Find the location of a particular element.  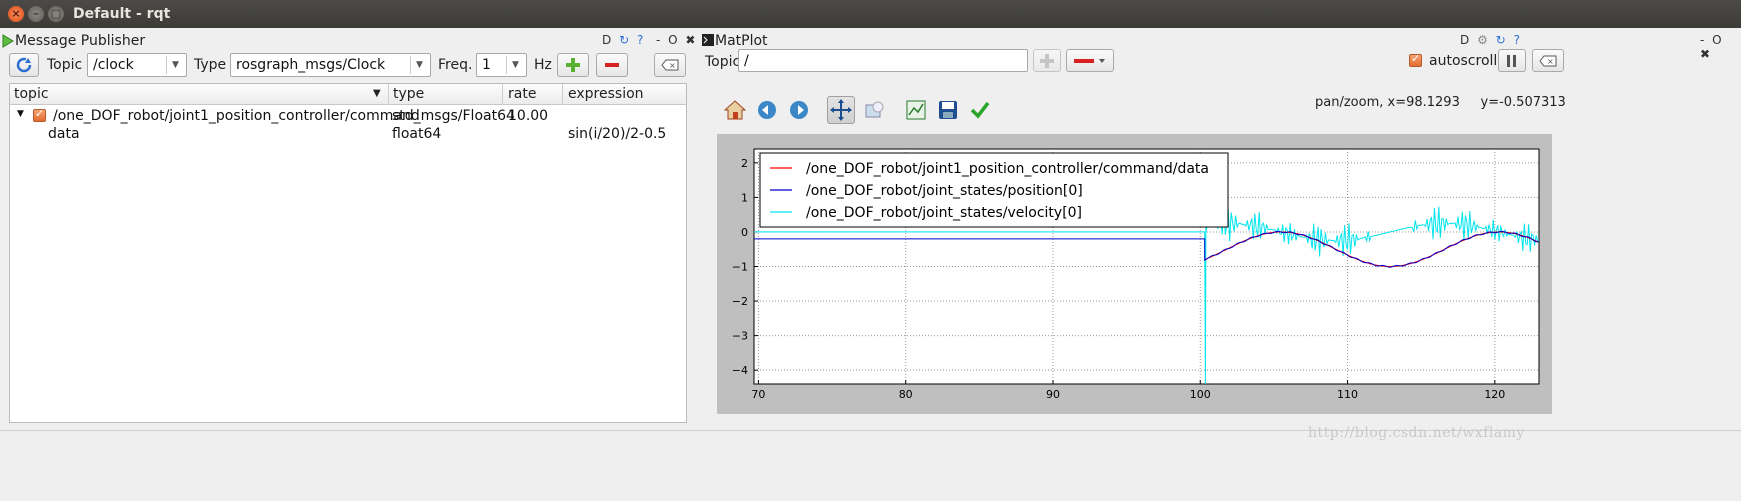

topic-combo: /clock ▼ is located at coordinates (137, 65).